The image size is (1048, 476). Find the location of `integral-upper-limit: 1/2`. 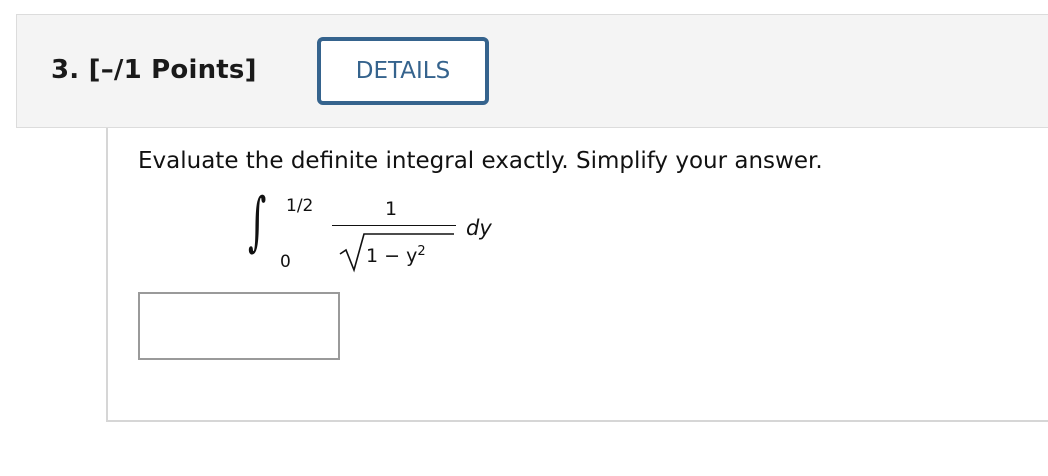

integral-upper-limit: 1/2 is located at coordinates (300, 206).